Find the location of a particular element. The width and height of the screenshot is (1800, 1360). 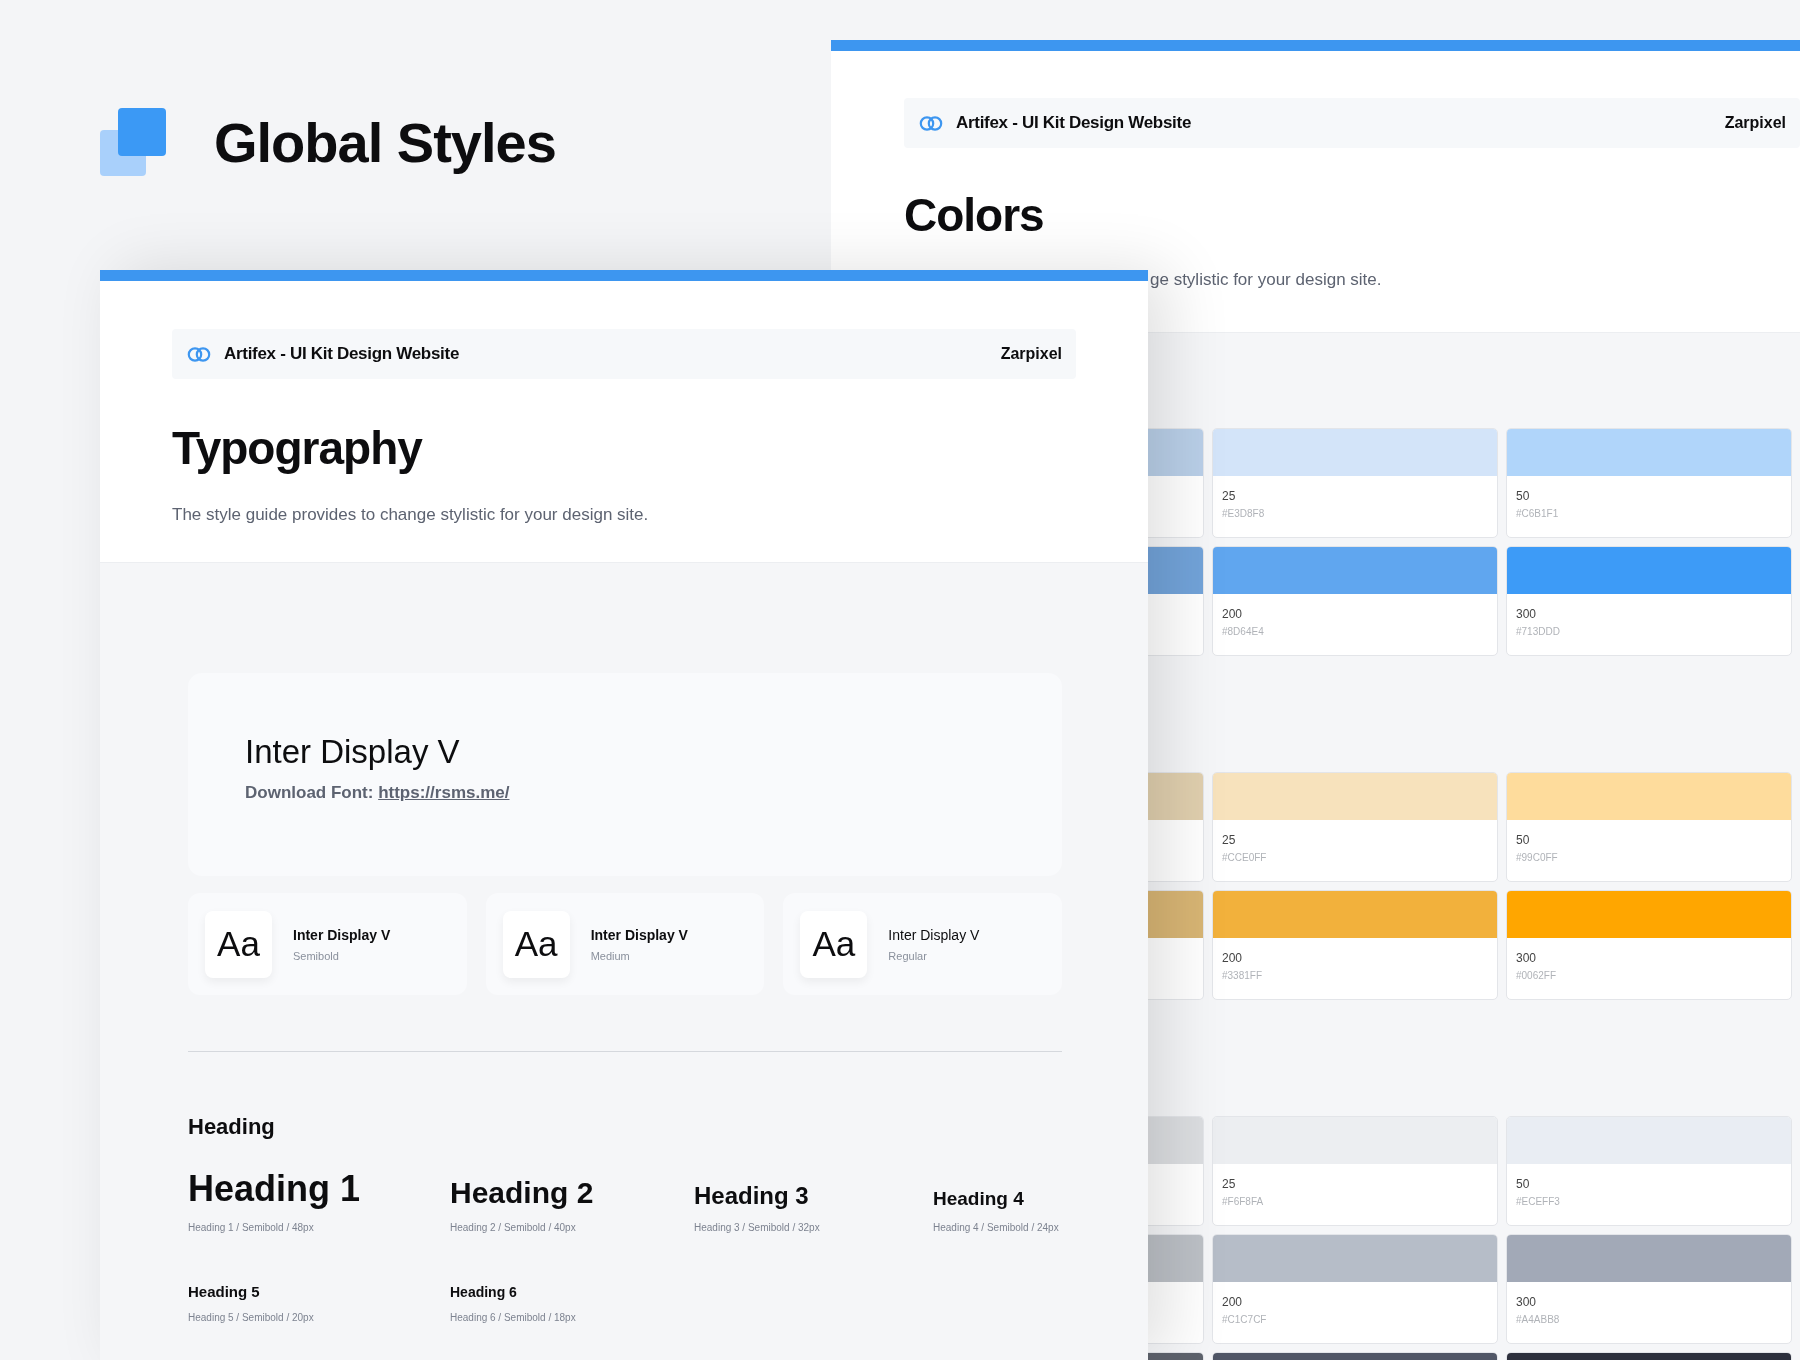

heading-sample: Heading 4 is located at coordinates (979, 1199).